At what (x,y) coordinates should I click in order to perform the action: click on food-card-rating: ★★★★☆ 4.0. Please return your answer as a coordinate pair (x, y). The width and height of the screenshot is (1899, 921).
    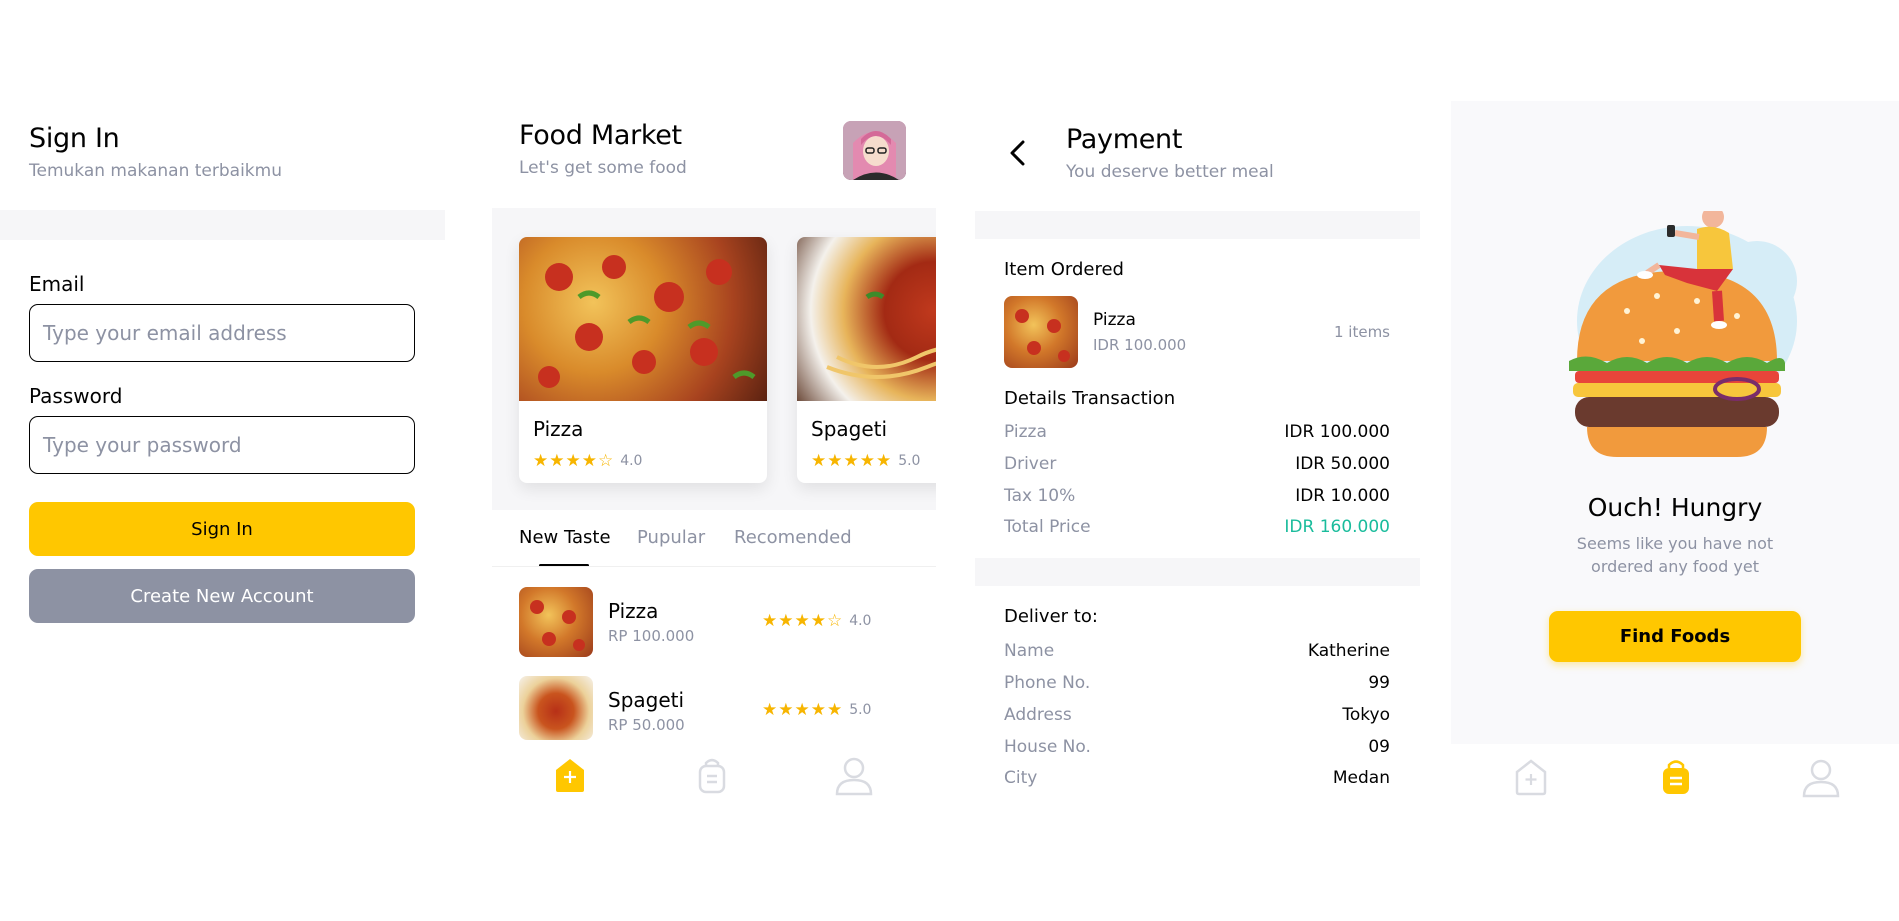
    Looking at the image, I should click on (587, 461).